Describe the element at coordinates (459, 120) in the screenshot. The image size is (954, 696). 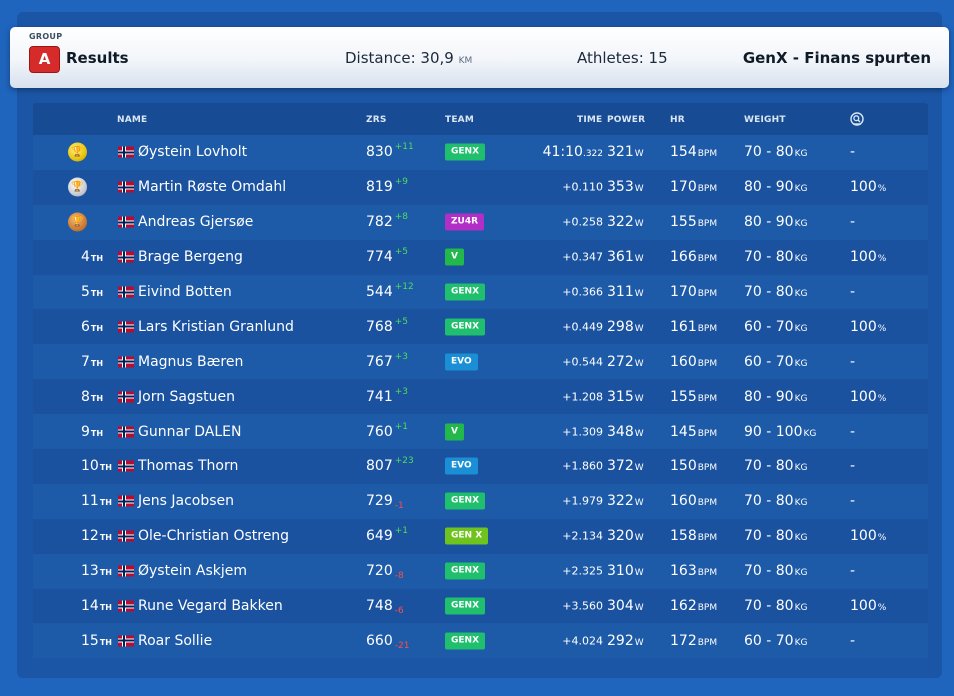
I see `col-team: TEAM` at that location.